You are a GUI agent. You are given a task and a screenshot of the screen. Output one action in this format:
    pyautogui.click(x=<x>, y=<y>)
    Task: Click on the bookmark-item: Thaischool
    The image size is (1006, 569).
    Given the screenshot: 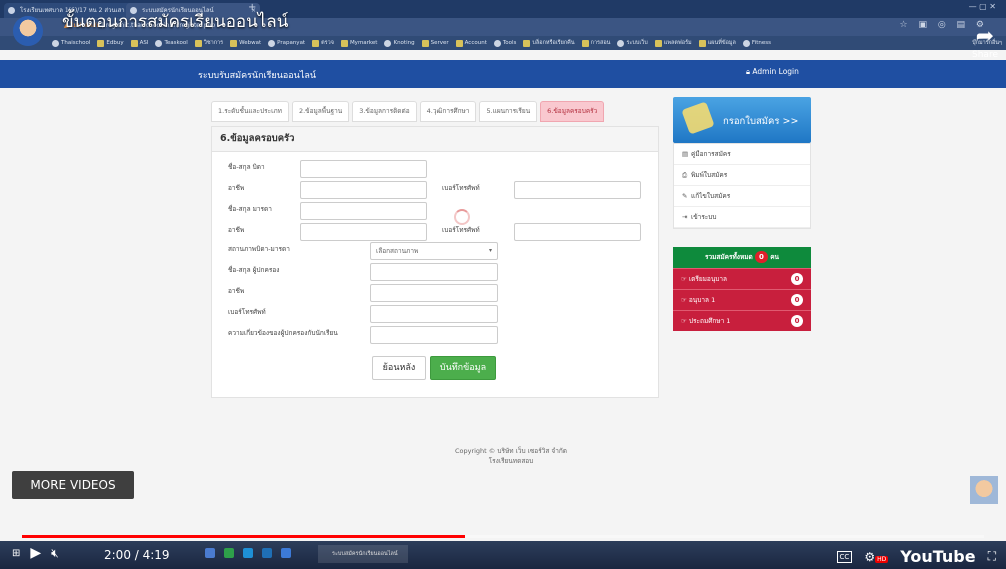 What is the action you would take?
    pyautogui.click(x=71, y=43)
    